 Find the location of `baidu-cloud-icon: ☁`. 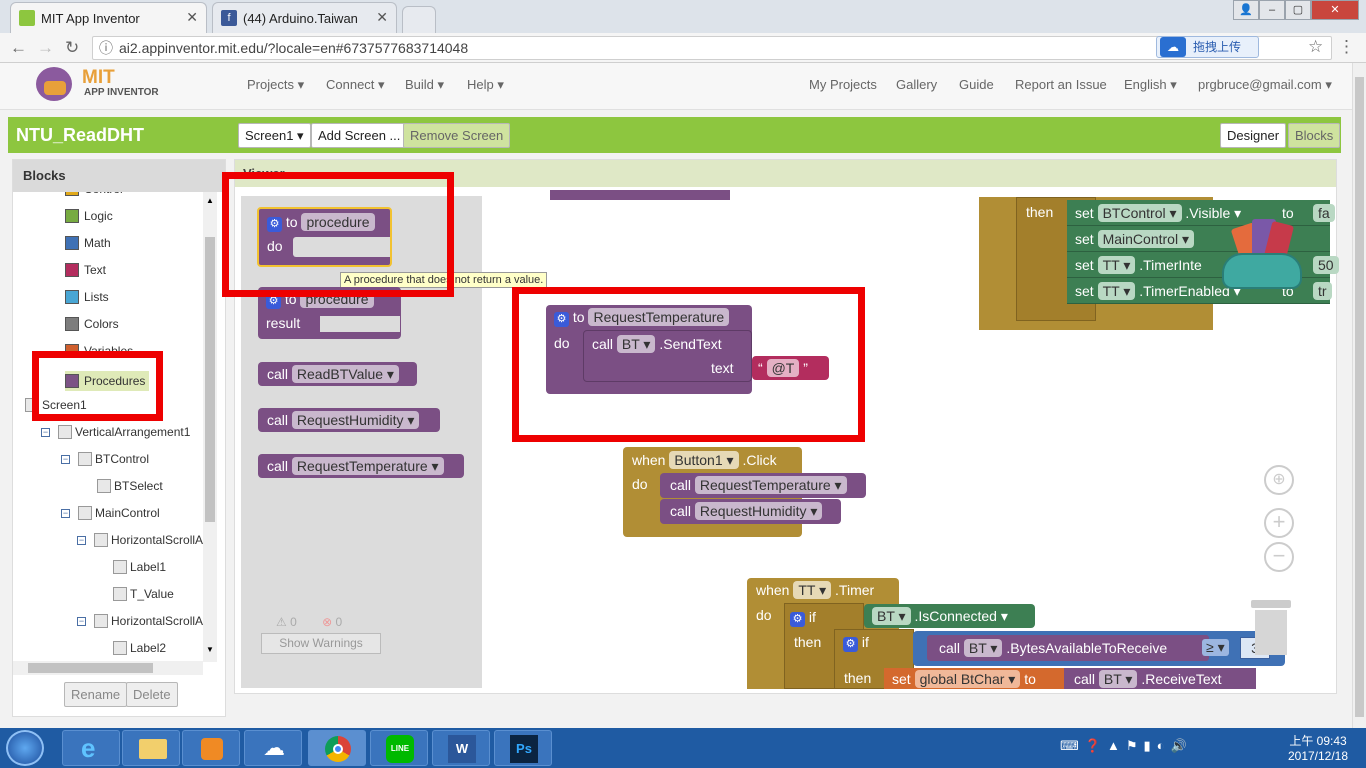

baidu-cloud-icon: ☁ is located at coordinates (273, 748).